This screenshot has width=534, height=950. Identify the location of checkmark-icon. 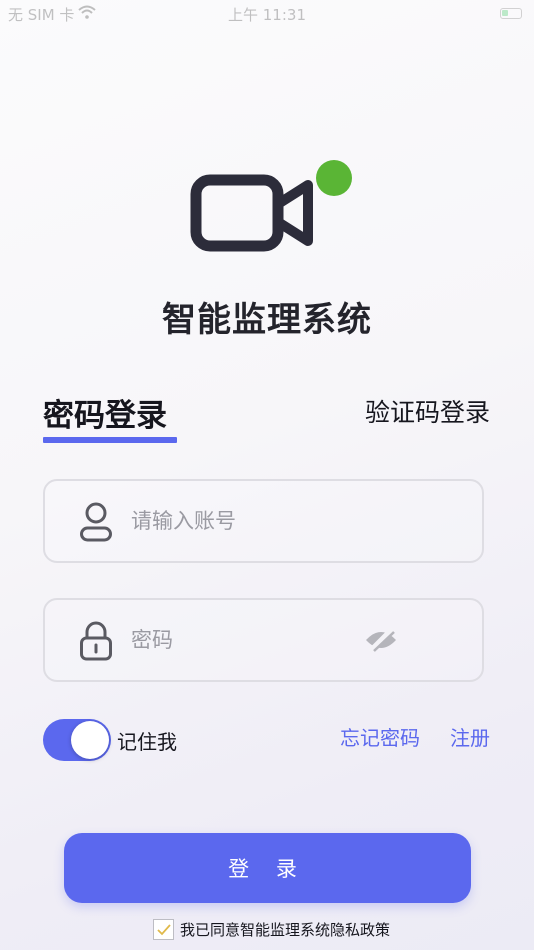
(164, 930).